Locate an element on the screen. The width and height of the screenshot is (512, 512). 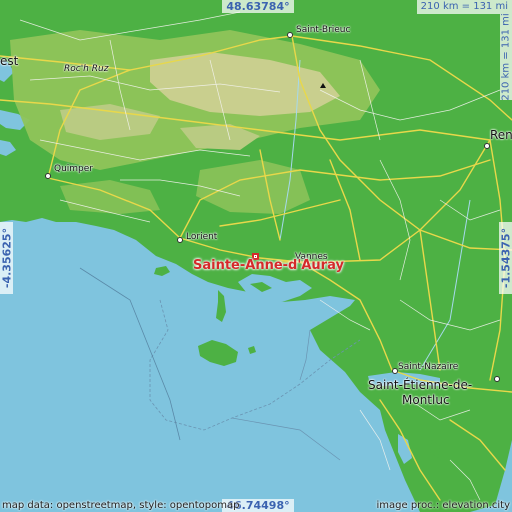
scale-horizontal: 210 km = 131 mi is located at coordinates (464, 7).